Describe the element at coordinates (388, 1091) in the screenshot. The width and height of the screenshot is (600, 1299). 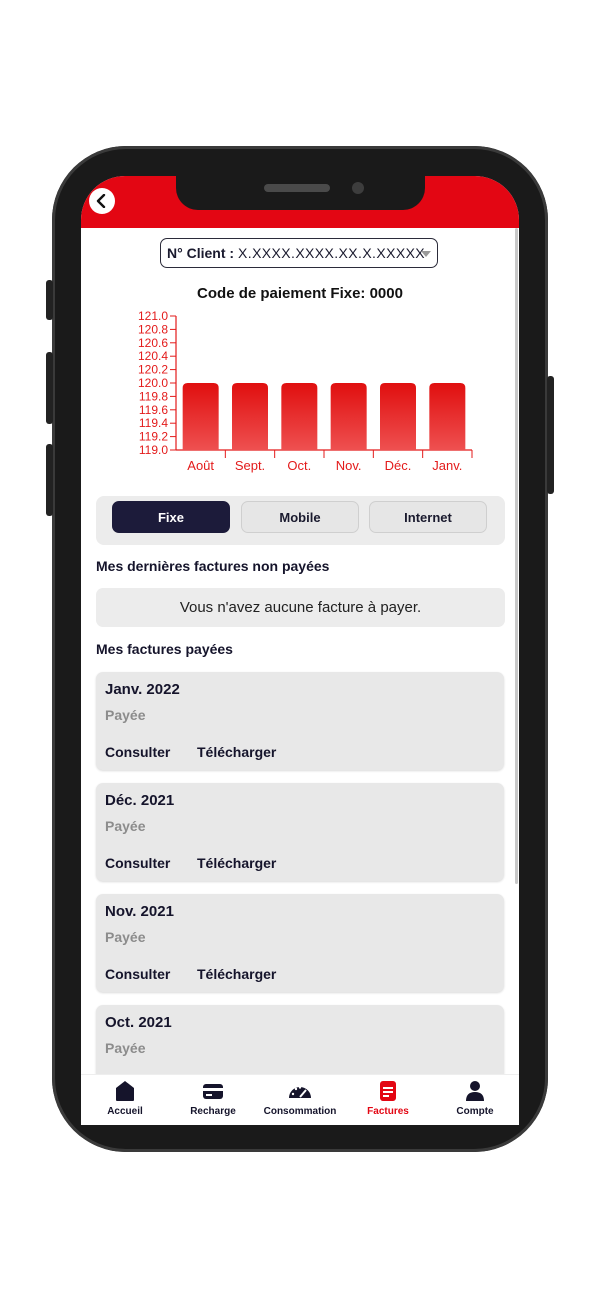
I see `invoice-icon` at that location.